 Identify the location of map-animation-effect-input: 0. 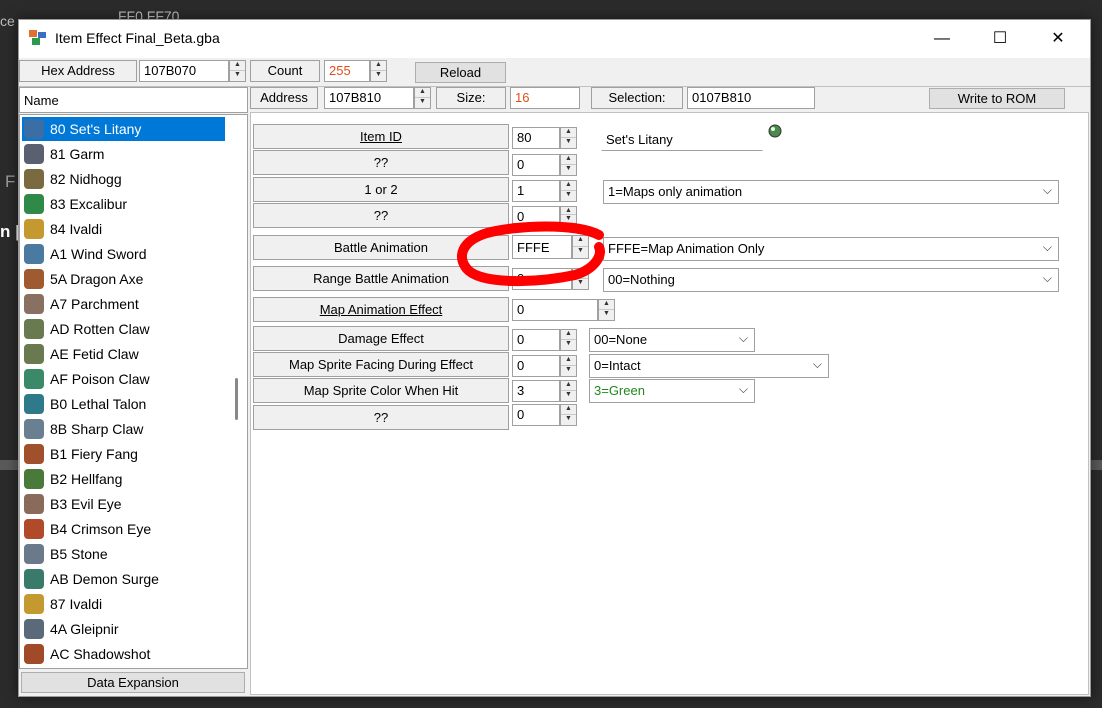
(555, 310).